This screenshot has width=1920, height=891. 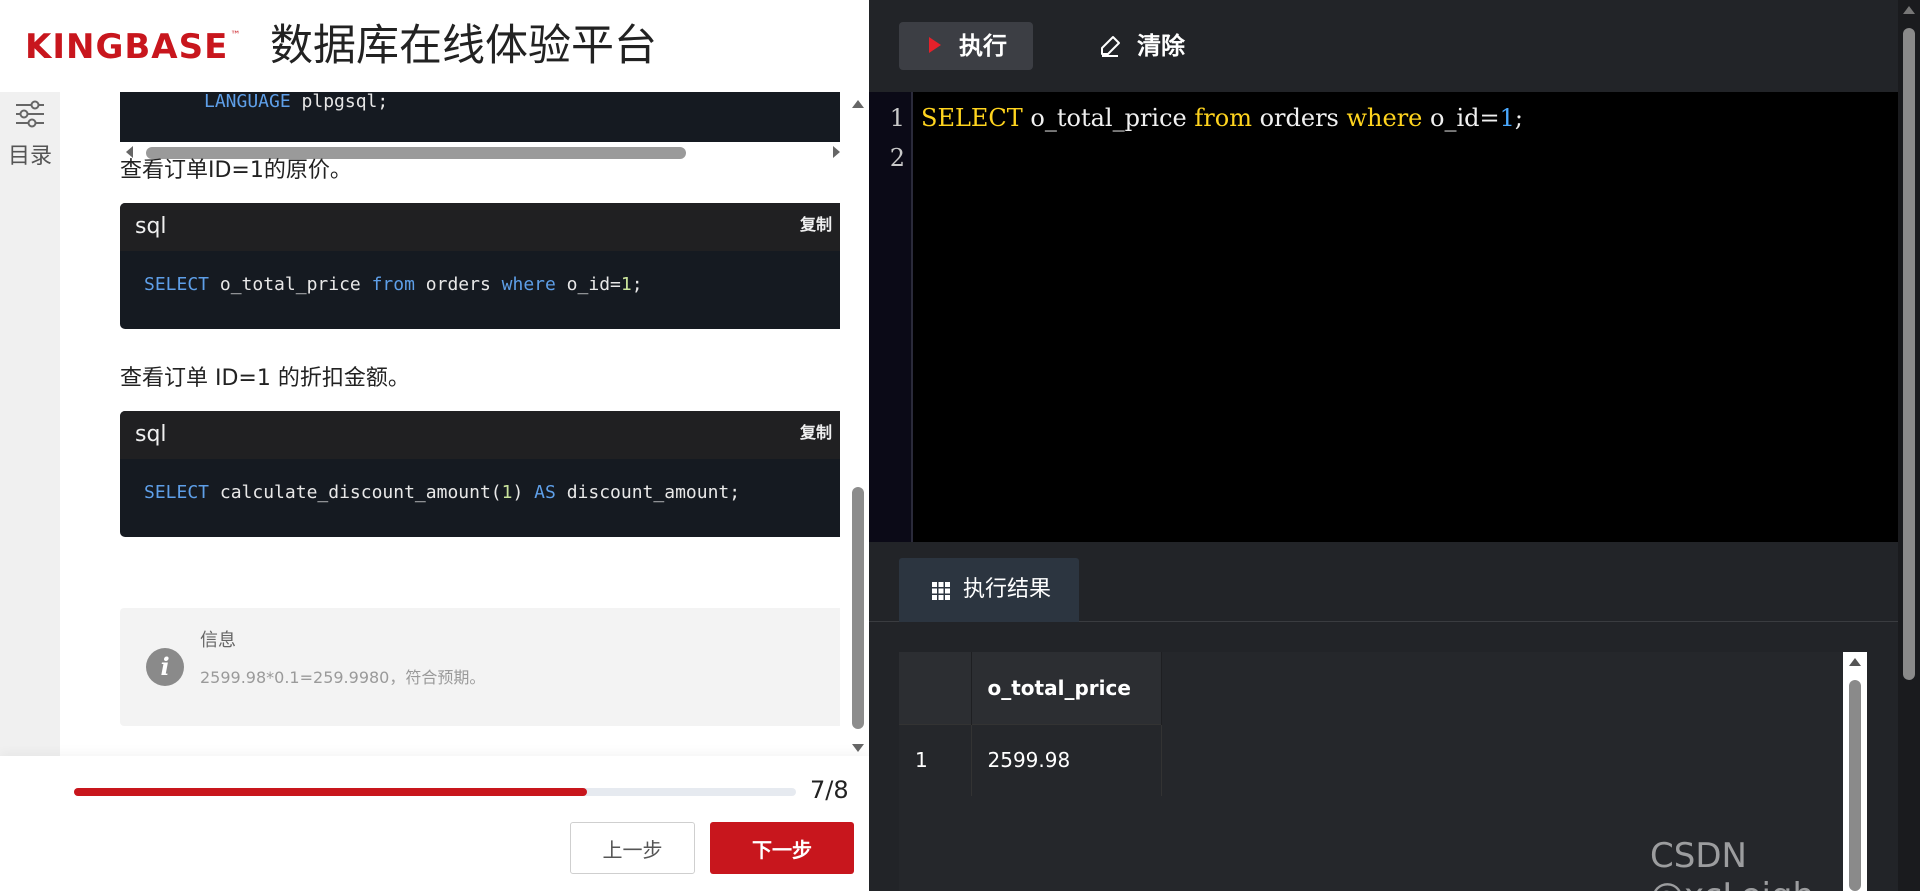 What do you see at coordinates (897, 158) in the screenshot?
I see `line-number: 2` at bounding box center [897, 158].